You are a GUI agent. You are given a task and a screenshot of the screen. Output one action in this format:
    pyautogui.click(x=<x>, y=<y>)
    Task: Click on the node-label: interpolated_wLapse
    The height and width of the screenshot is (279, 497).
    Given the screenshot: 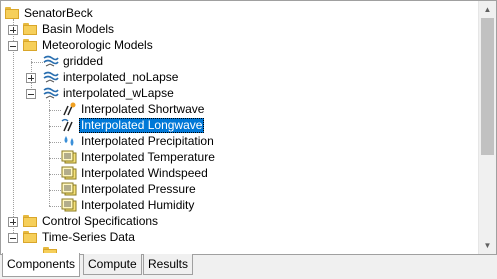 What is the action you would take?
    pyautogui.click(x=118, y=92)
    